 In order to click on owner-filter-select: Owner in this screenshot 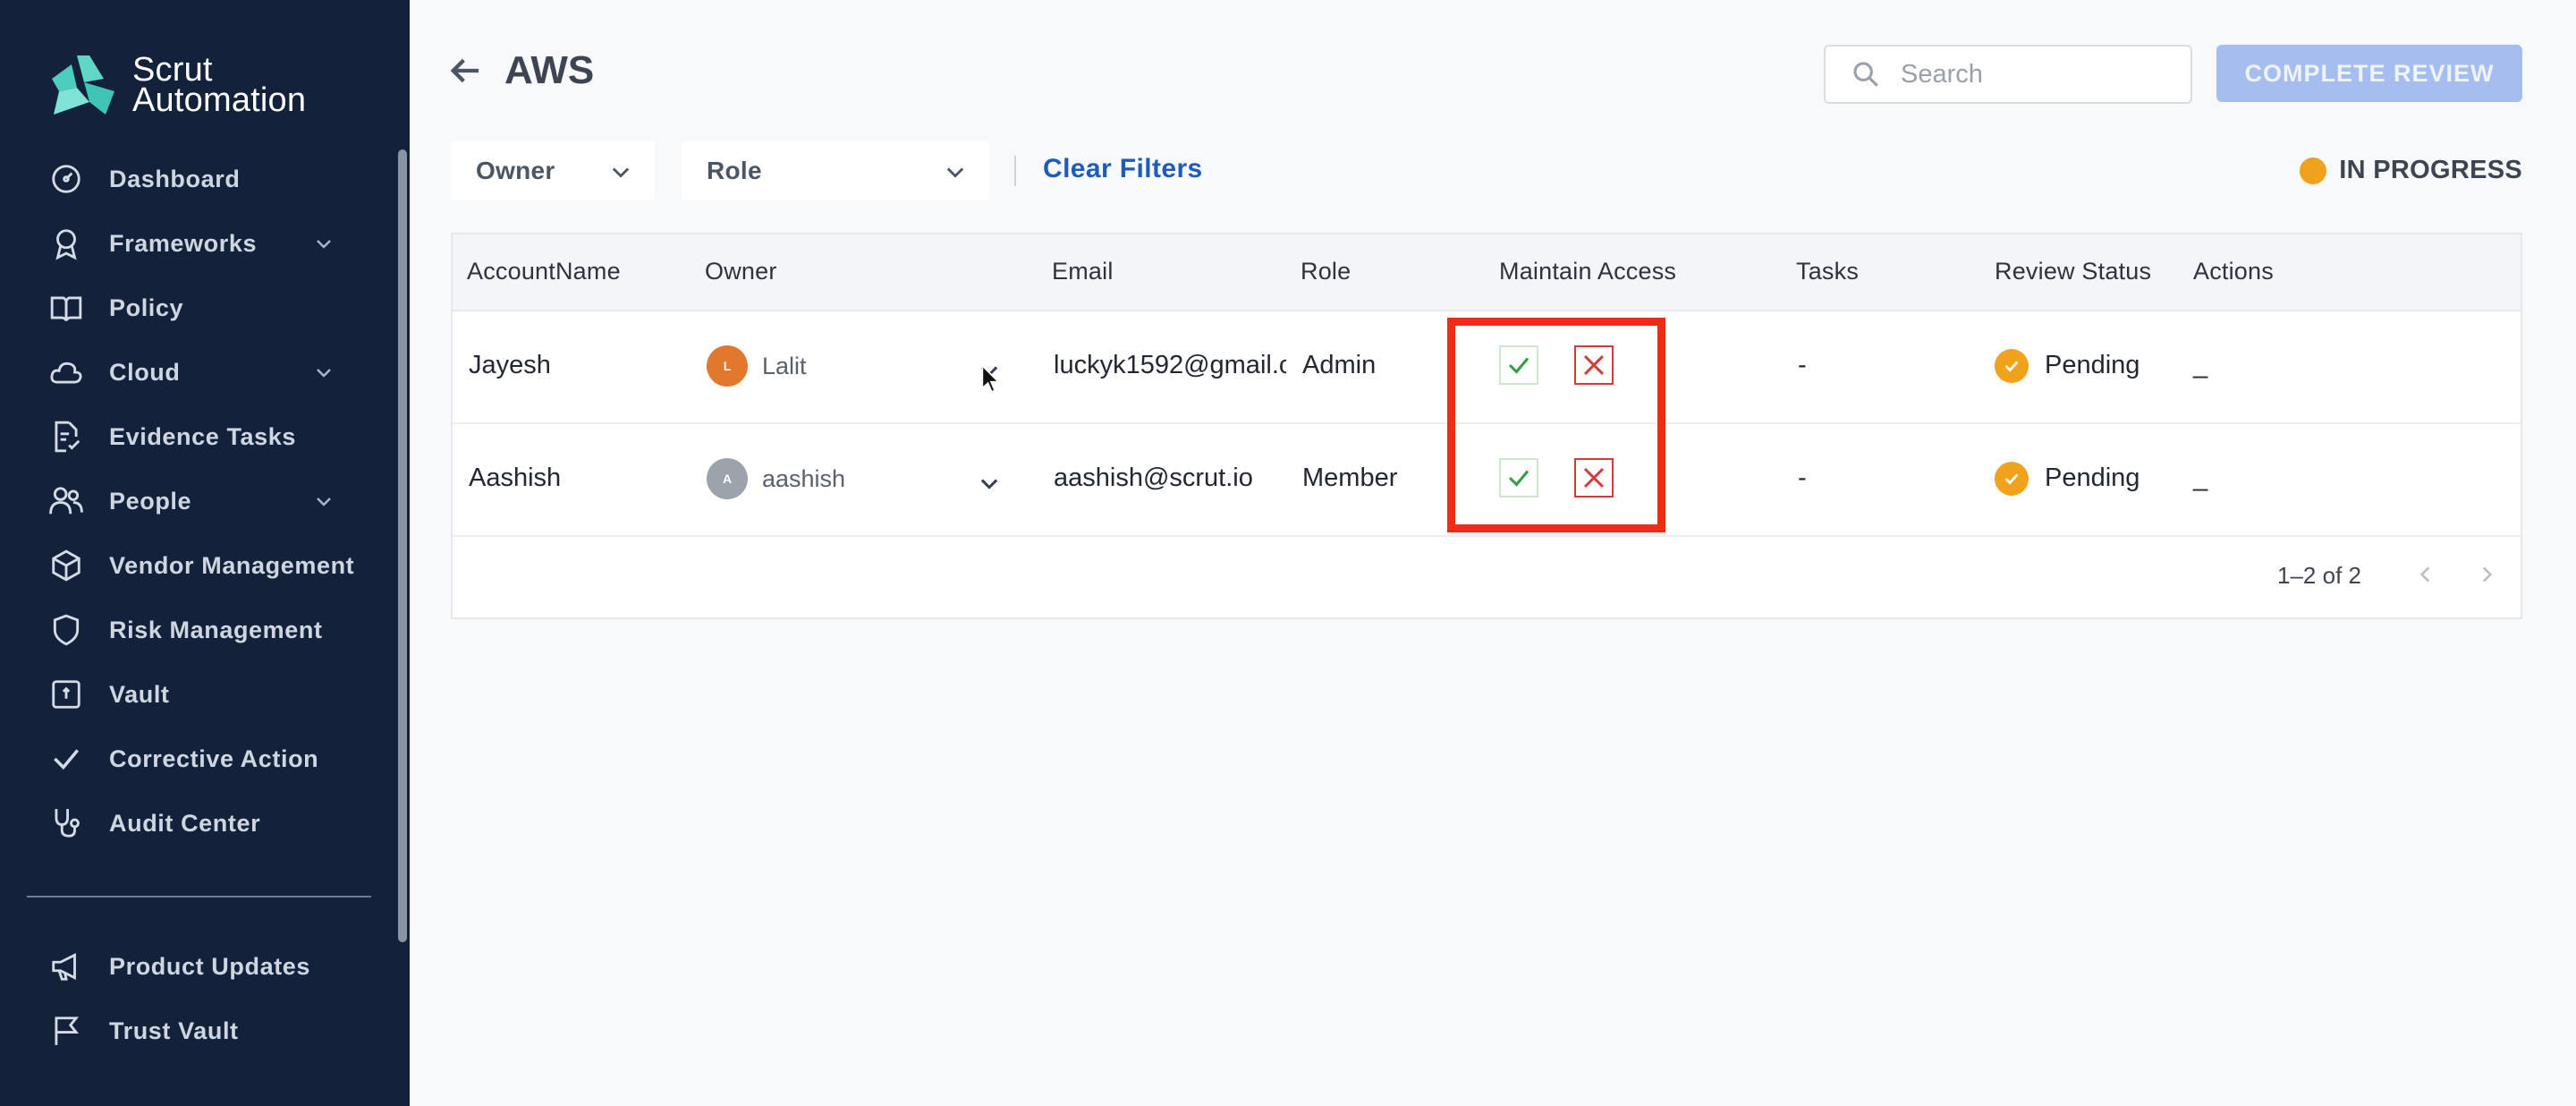, I will do `click(553, 170)`.